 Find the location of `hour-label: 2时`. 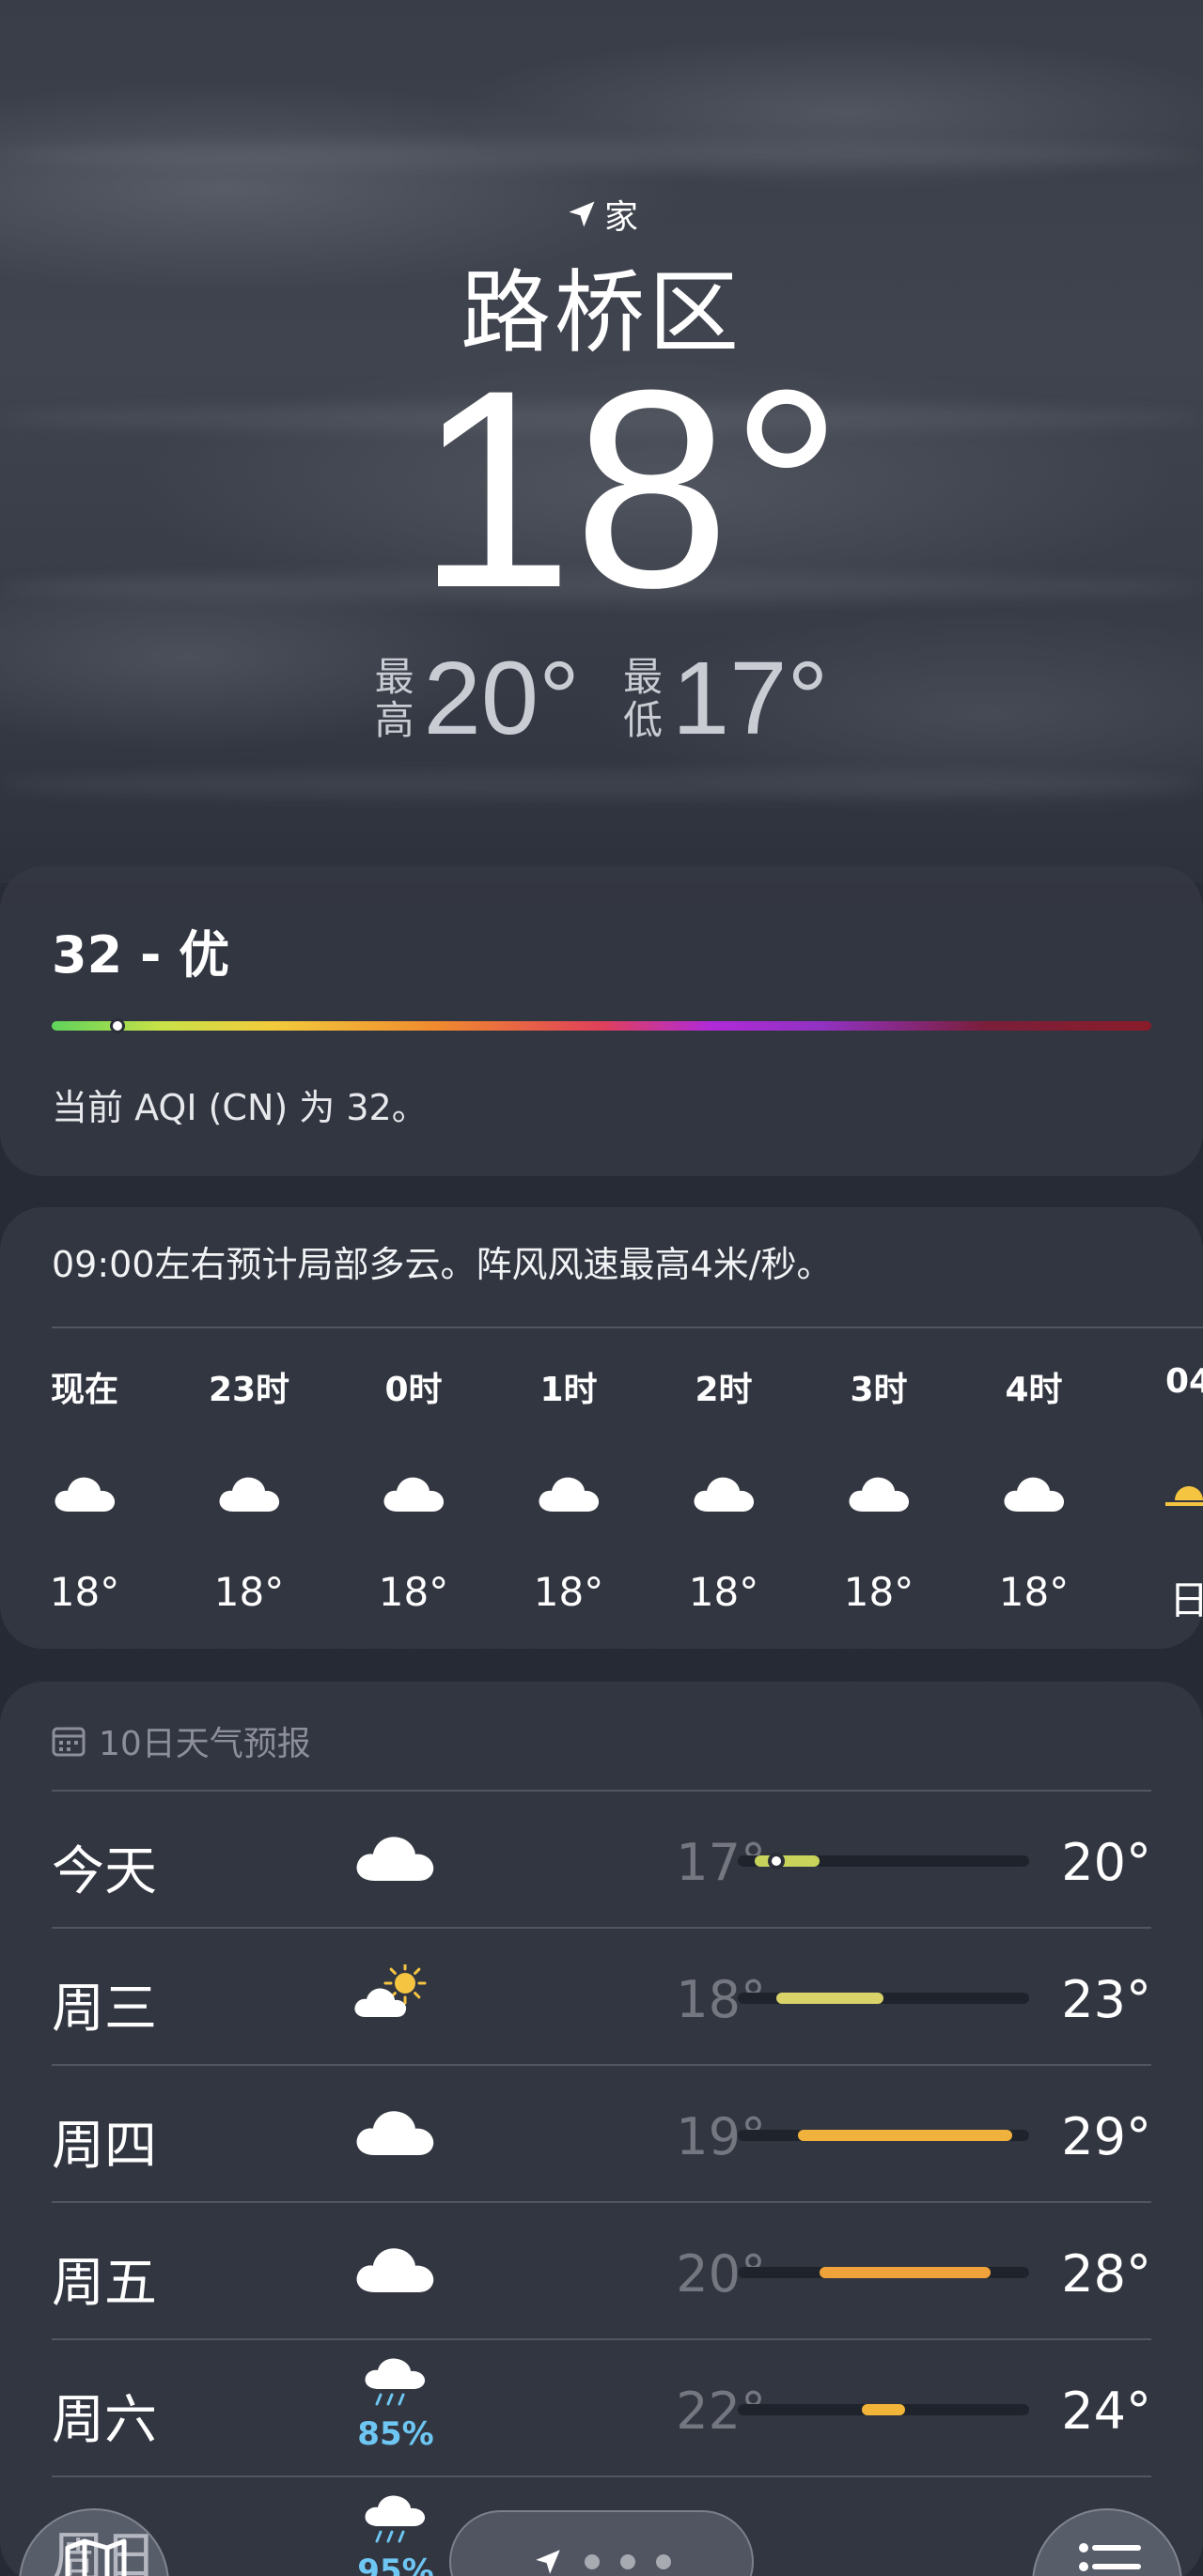

hour-label: 2时 is located at coordinates (724, 1390).